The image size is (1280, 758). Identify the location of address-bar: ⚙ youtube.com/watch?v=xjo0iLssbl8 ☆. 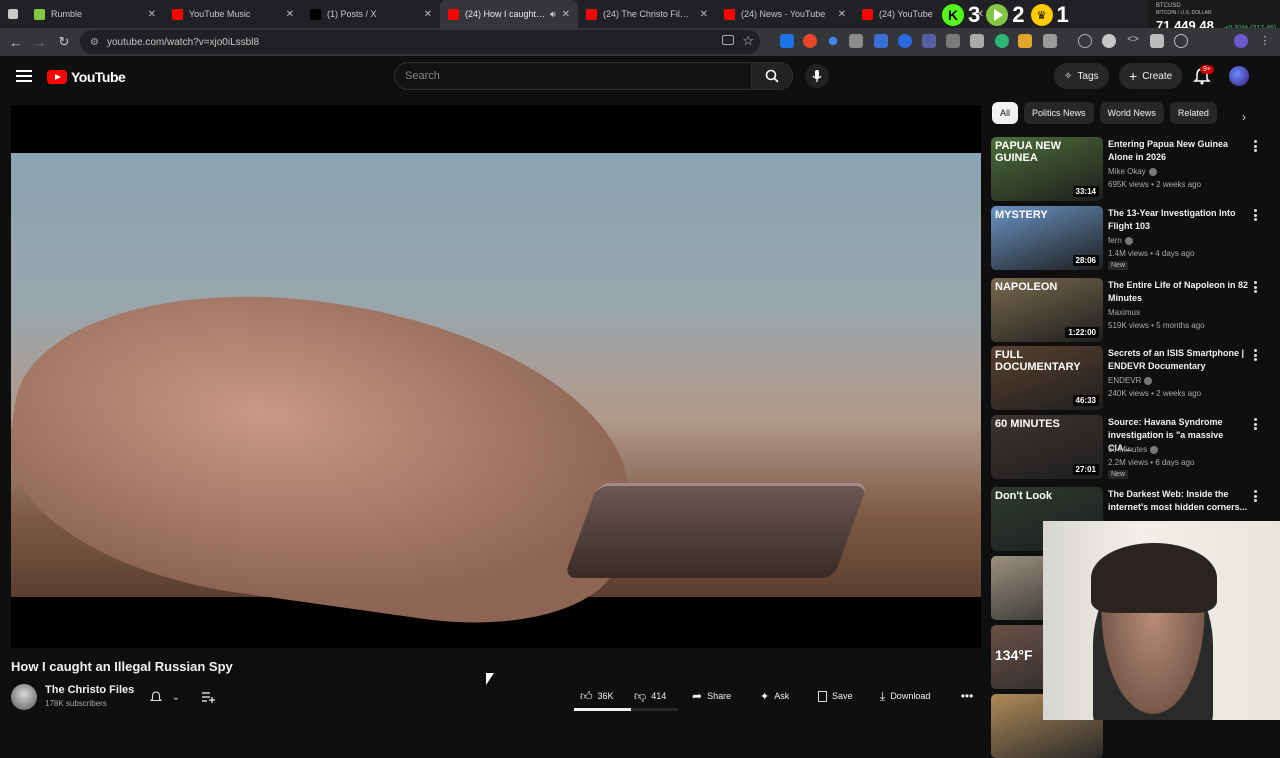
(420, 42).